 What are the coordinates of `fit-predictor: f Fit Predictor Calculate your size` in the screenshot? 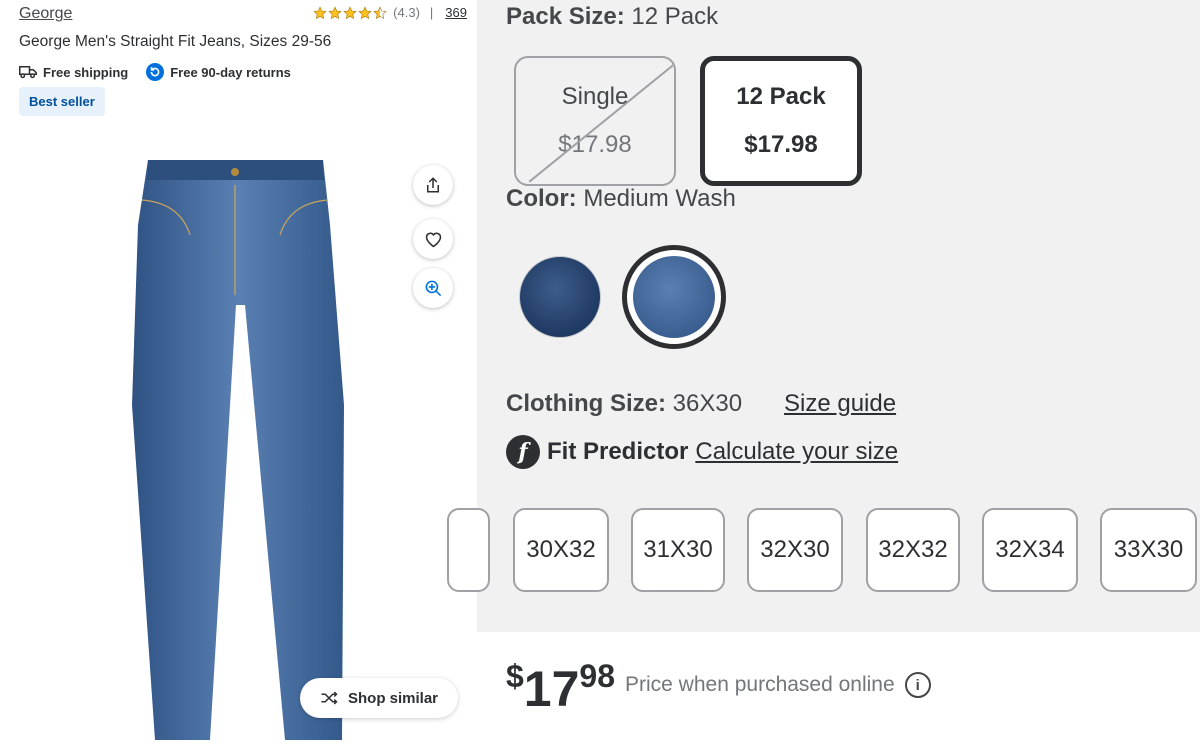 It's located at (702, 452).